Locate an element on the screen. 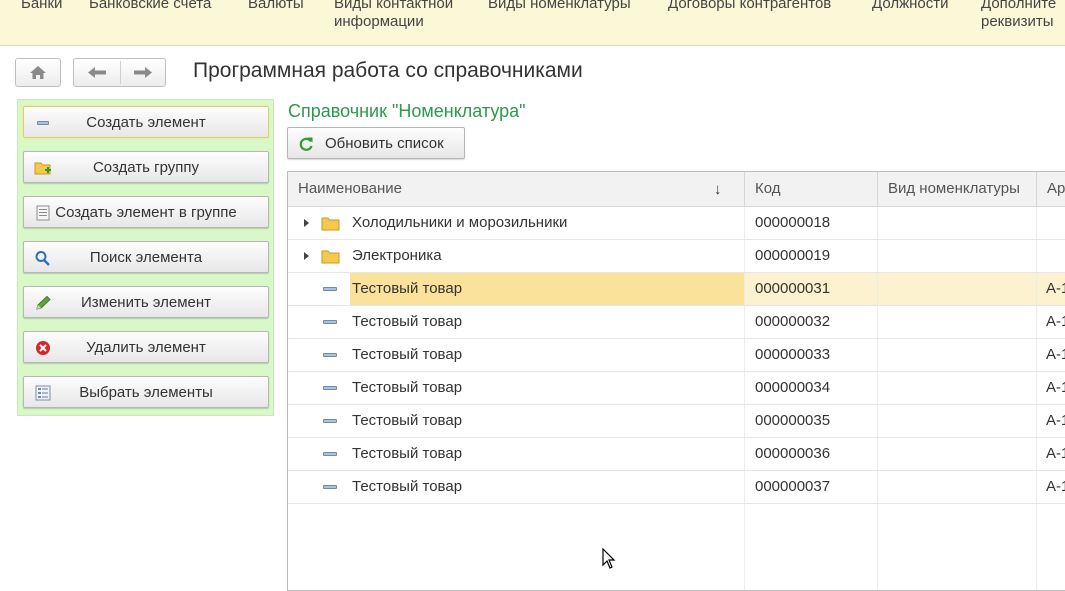  section-banks: Банки is located at coordinates (41, 6).